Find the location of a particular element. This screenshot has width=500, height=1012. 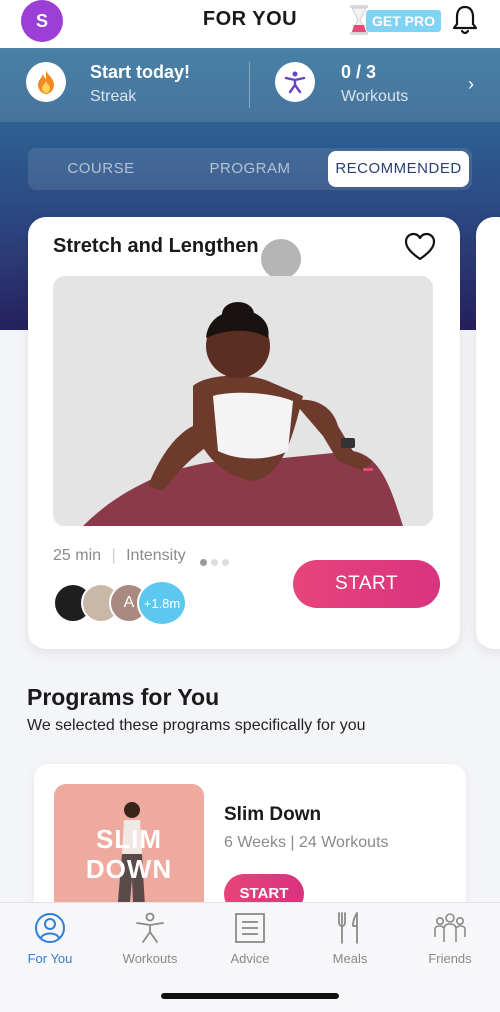

meals-icon is located at coordinates (348, 928).